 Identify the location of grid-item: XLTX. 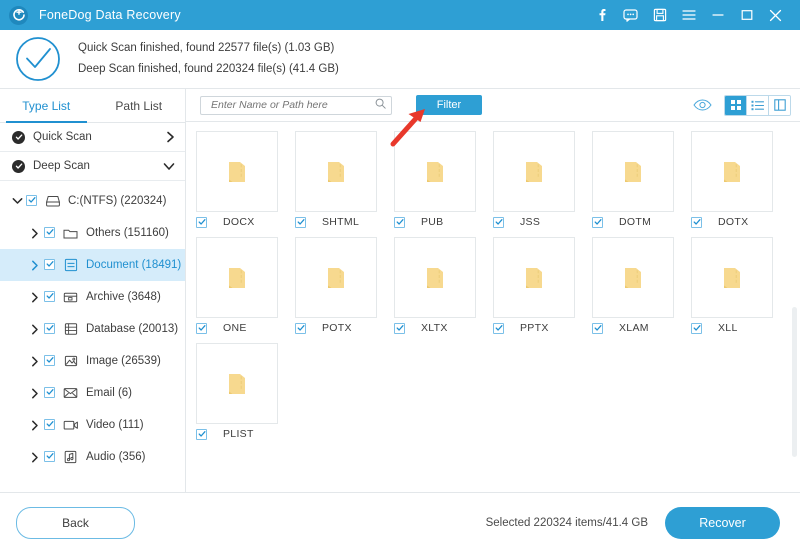
(443, 287).